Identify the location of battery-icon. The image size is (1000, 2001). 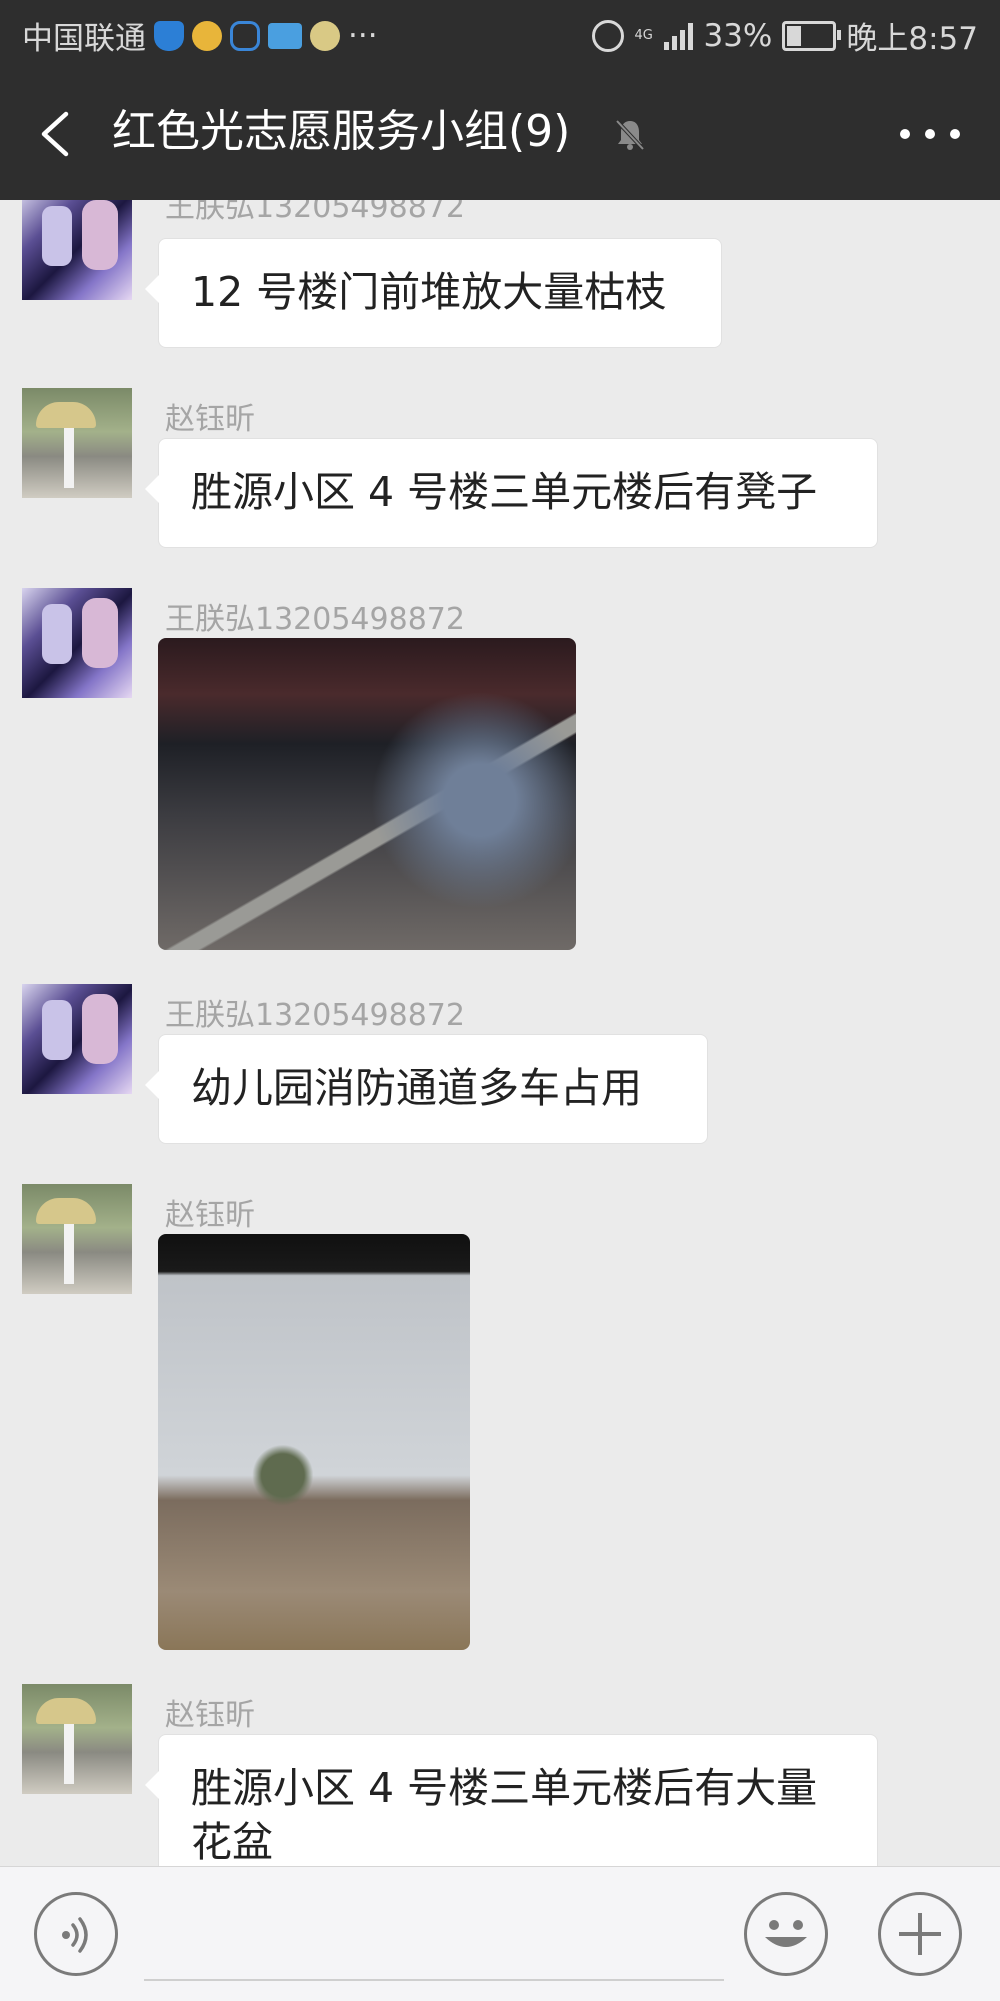
(812, 35).